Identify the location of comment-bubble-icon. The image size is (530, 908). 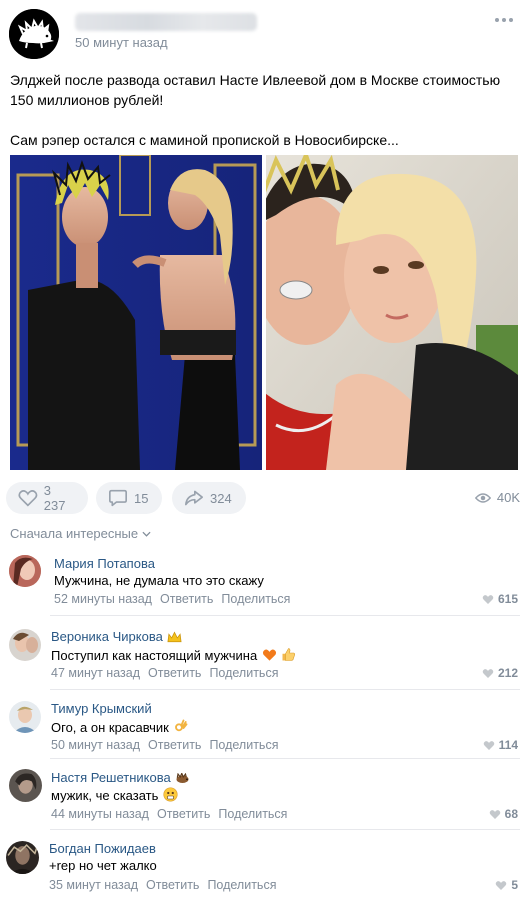
(118, 498).